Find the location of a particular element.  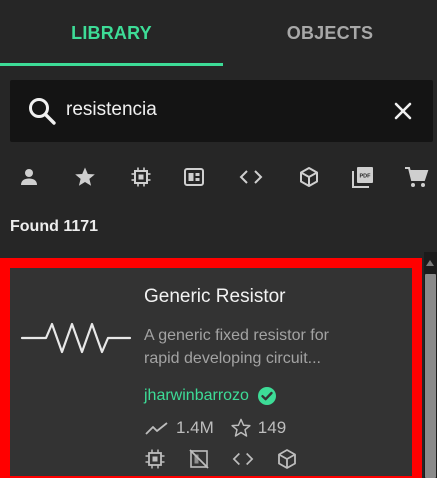

scroll-up-arrow is located at coordinates (430, 263).